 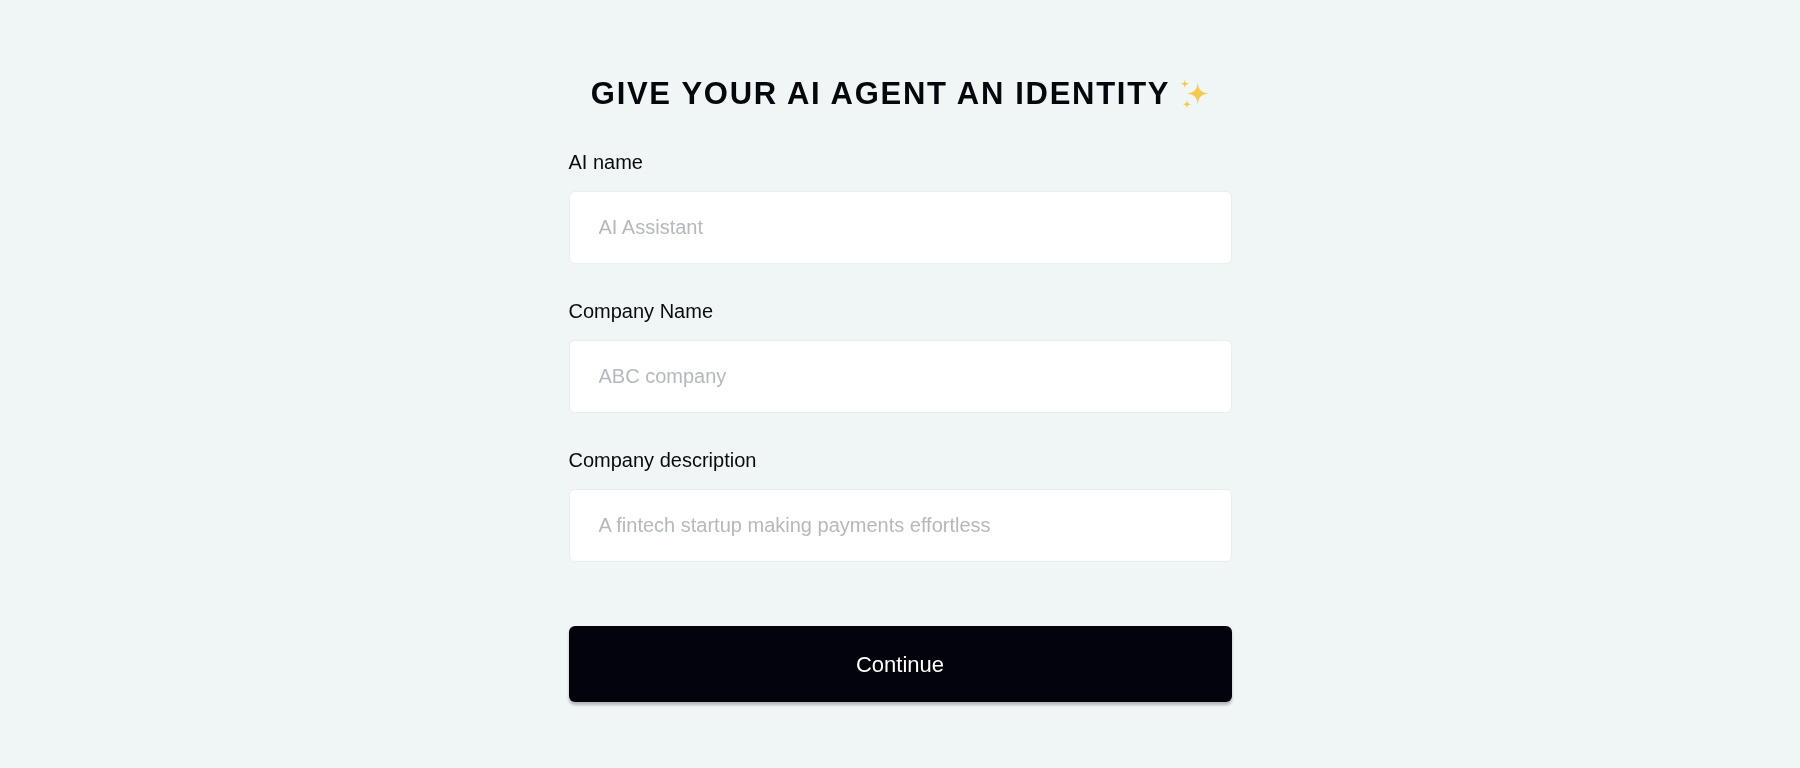 What do you see at coordinates (605, 162) in the screenshot?
I see `field-label: AI name` at bounding box center [605, 162].